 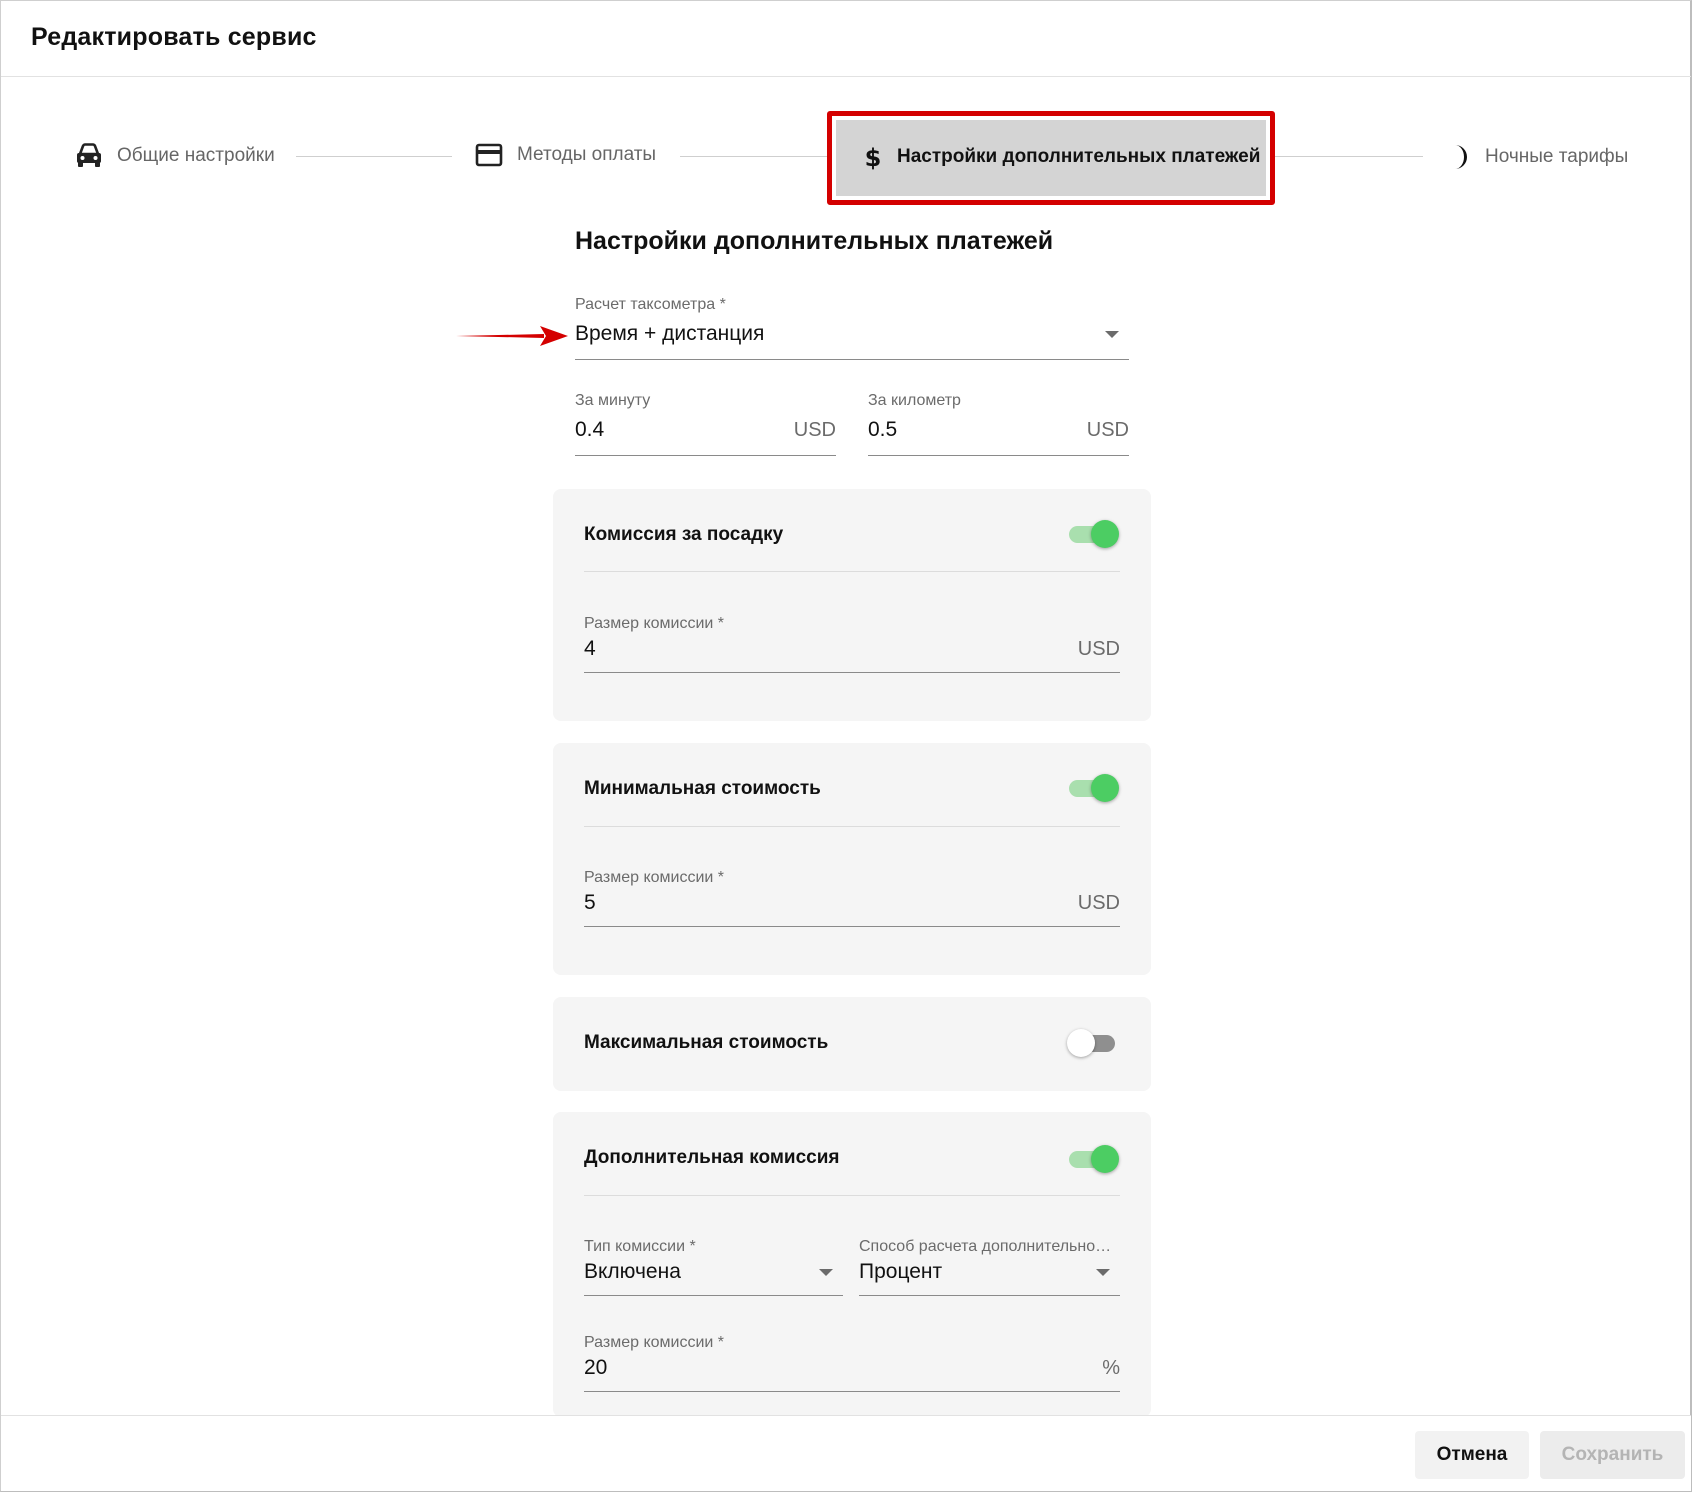 I want to click on dialog-title: Редактировать сервис, so click(x=174, y=37).